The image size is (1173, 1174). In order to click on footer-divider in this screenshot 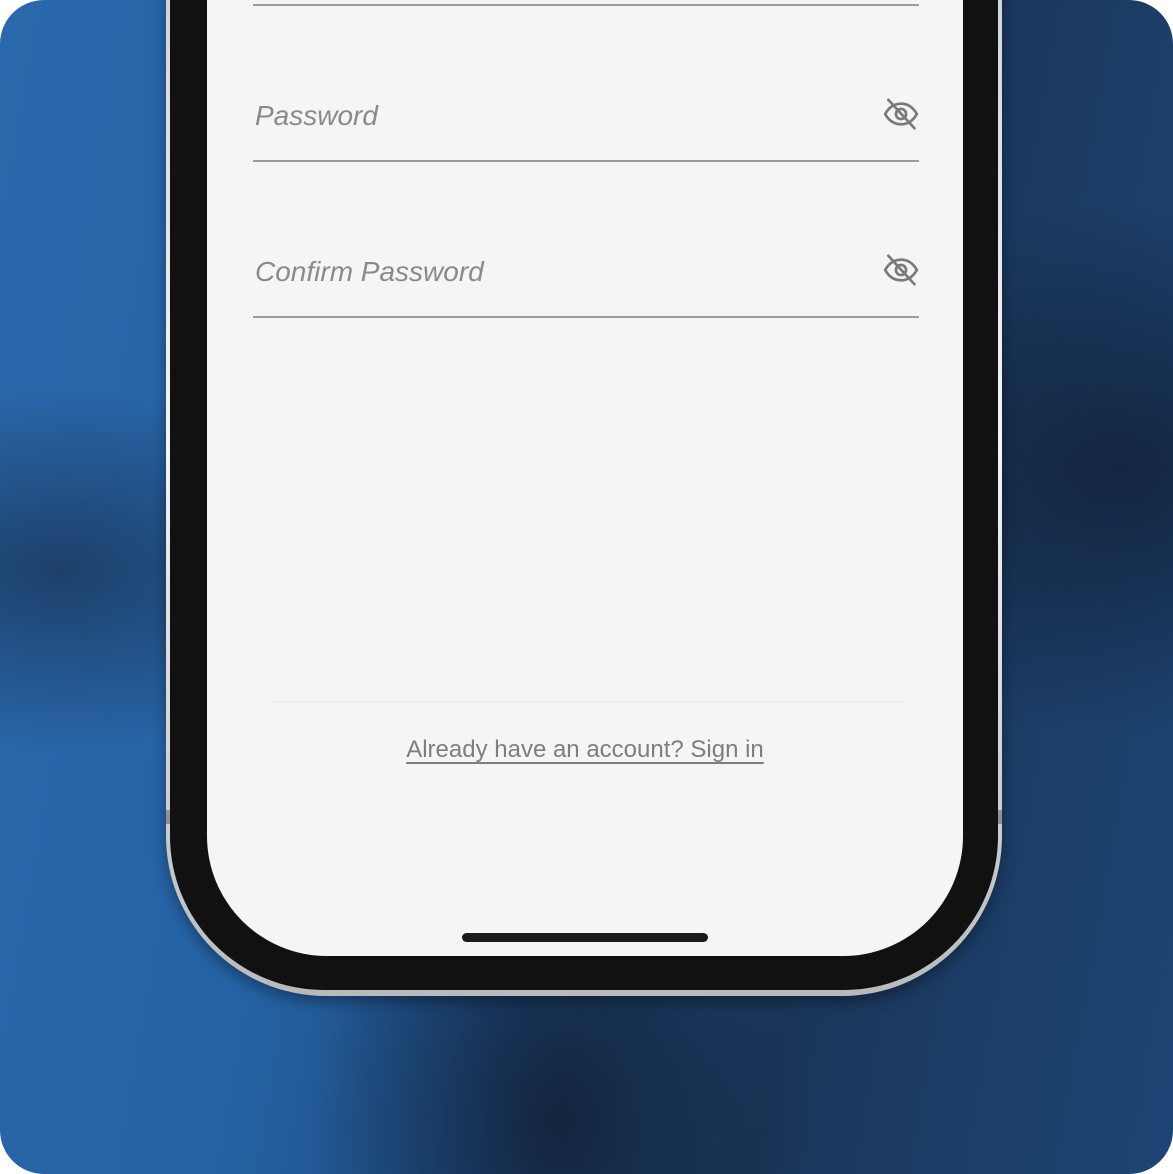, I will do `click(587, 701)`.